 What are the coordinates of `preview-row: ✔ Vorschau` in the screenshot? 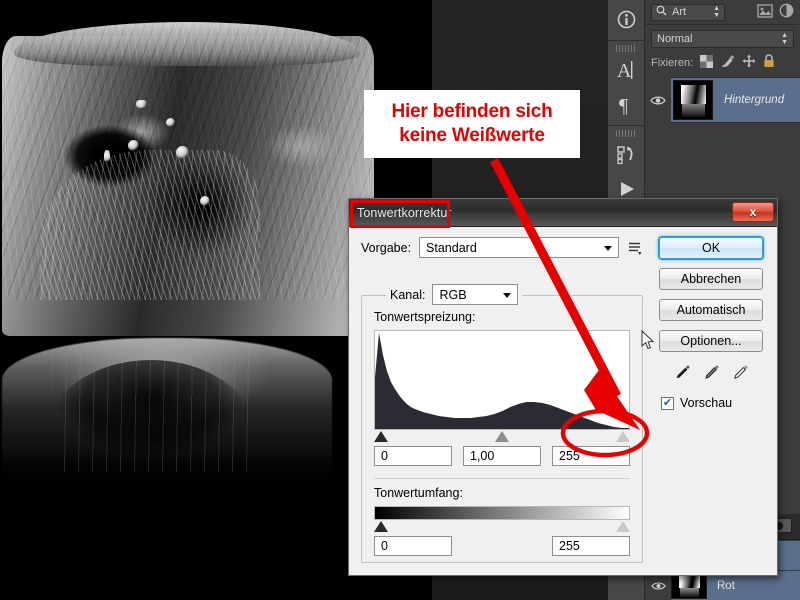 It's located at (712, 403).